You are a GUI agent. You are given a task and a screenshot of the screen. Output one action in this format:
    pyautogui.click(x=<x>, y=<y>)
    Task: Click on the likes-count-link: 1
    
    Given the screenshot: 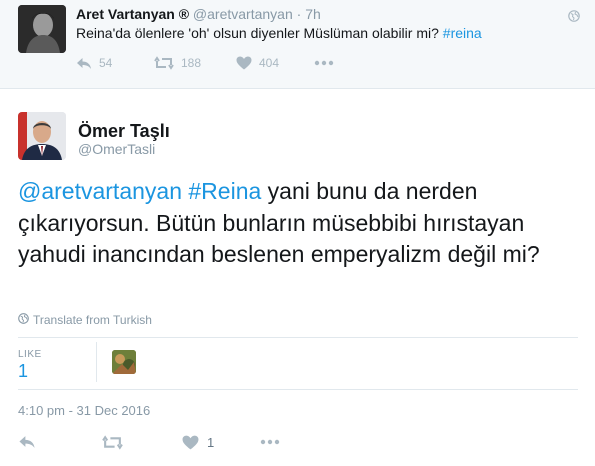 What is the action you would take?
    pyautogui.click(x=23, y=371)
    